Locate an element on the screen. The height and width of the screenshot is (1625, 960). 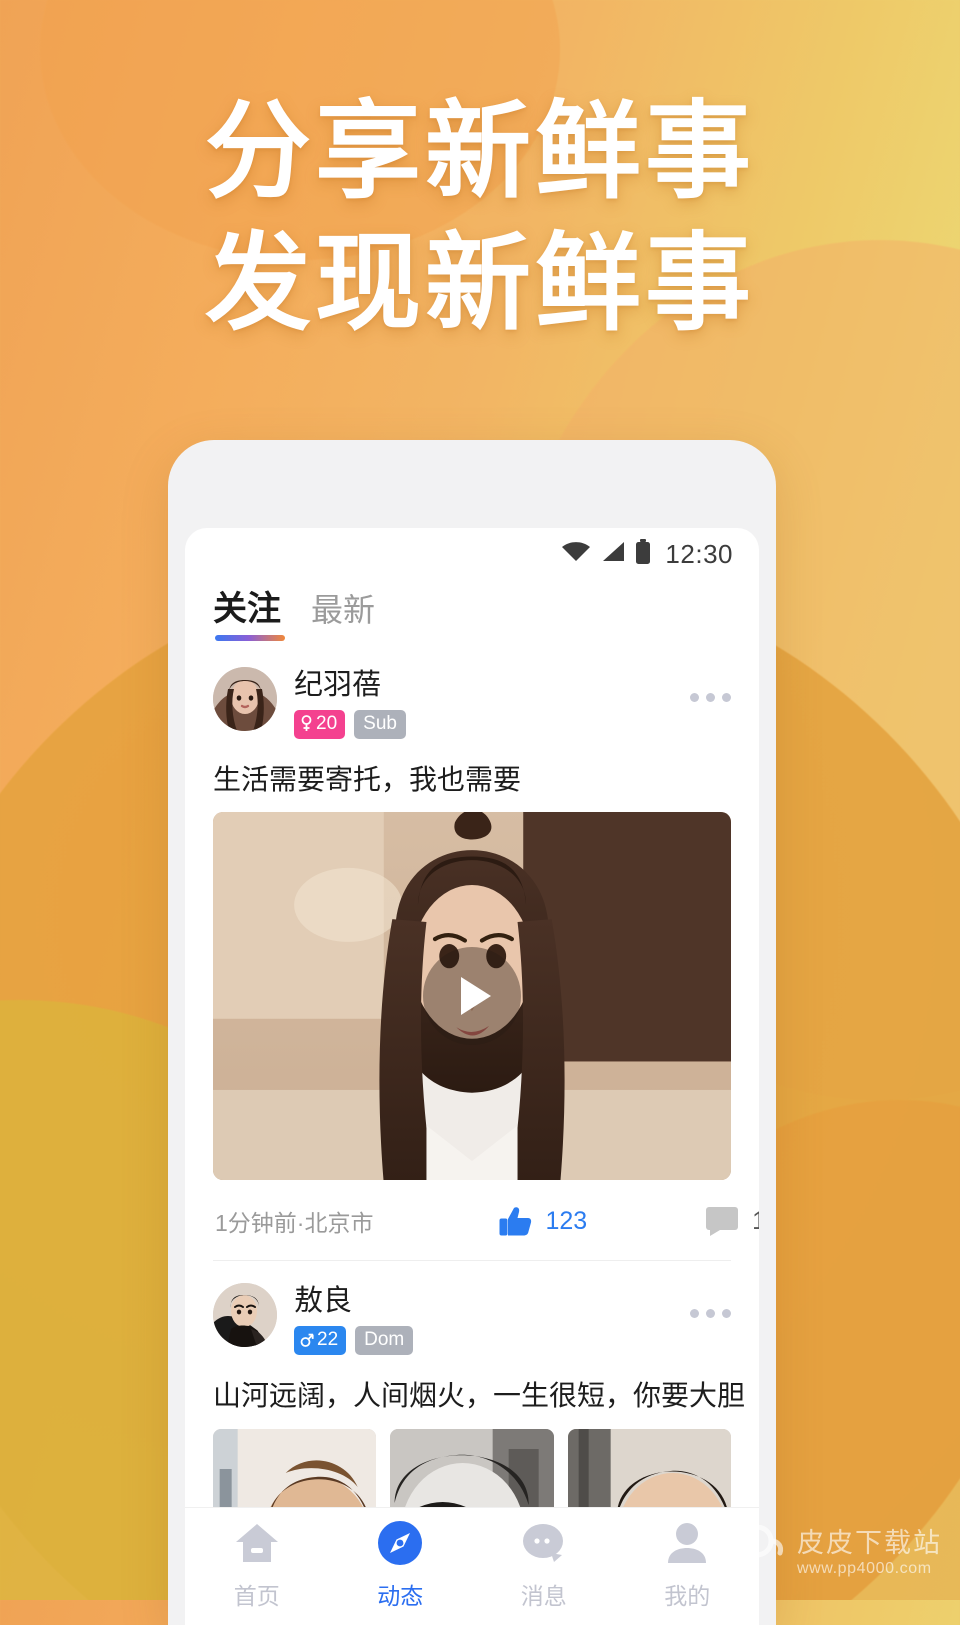
watermark-text: 皮皮下载站 www.pp4000.com is located at coordinates (869, 1553).